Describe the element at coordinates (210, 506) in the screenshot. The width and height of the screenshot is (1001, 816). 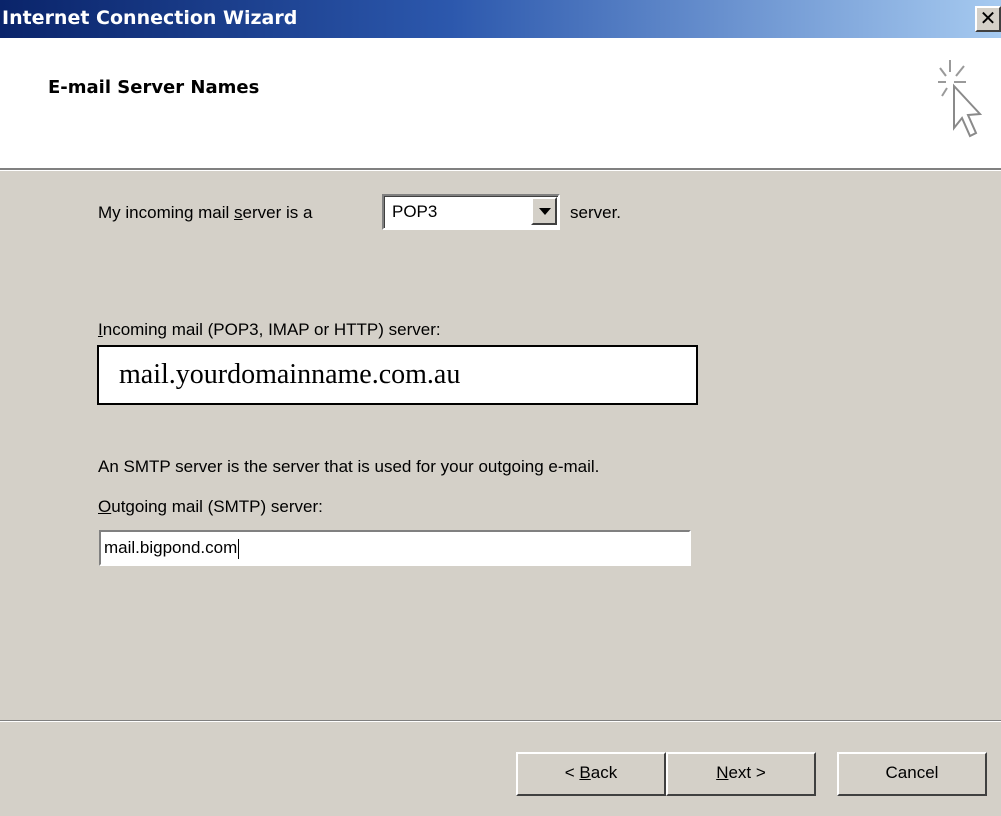
I see `outgoing-server-label: Outgoing mail (SMTP) server:` at that location.